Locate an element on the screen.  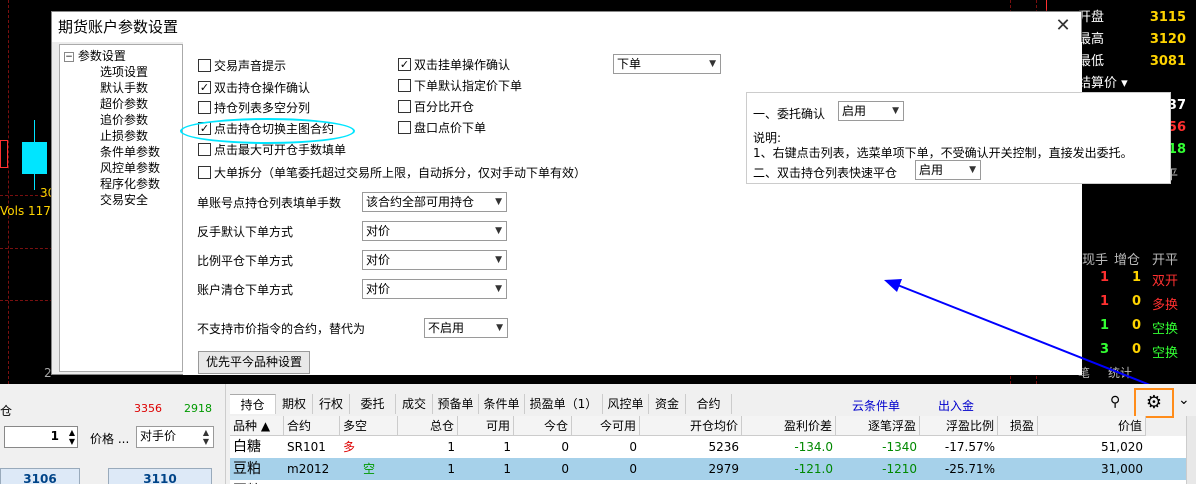
table-cell: 5236 is located at coordinates (723, 447).